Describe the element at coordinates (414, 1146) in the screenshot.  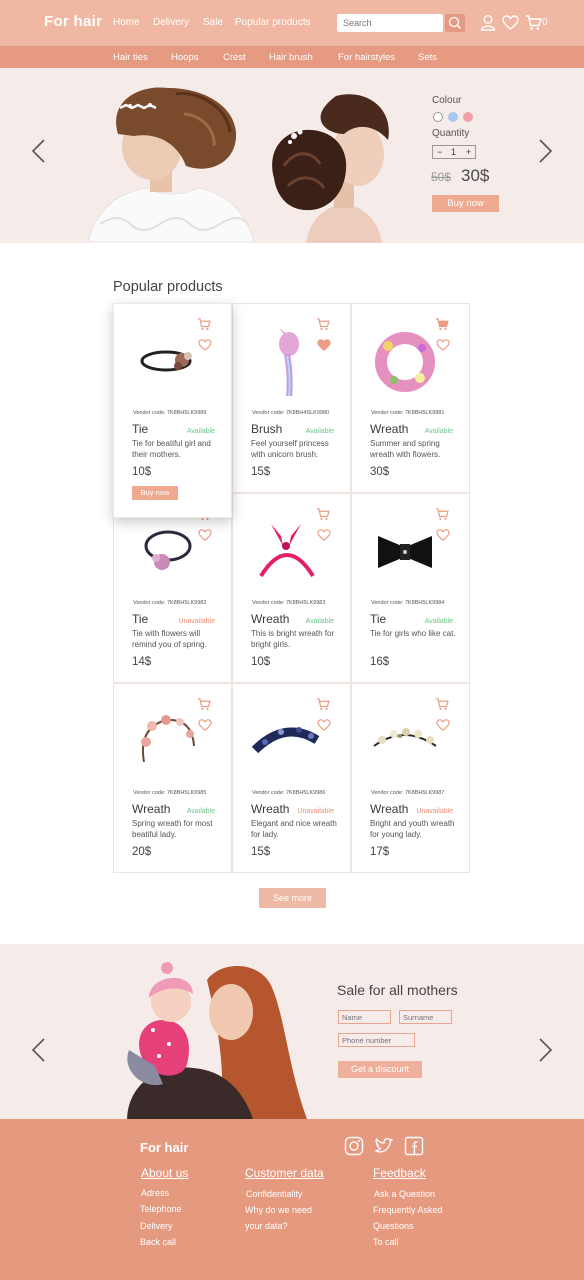
I see `facebook-icon` at that location.